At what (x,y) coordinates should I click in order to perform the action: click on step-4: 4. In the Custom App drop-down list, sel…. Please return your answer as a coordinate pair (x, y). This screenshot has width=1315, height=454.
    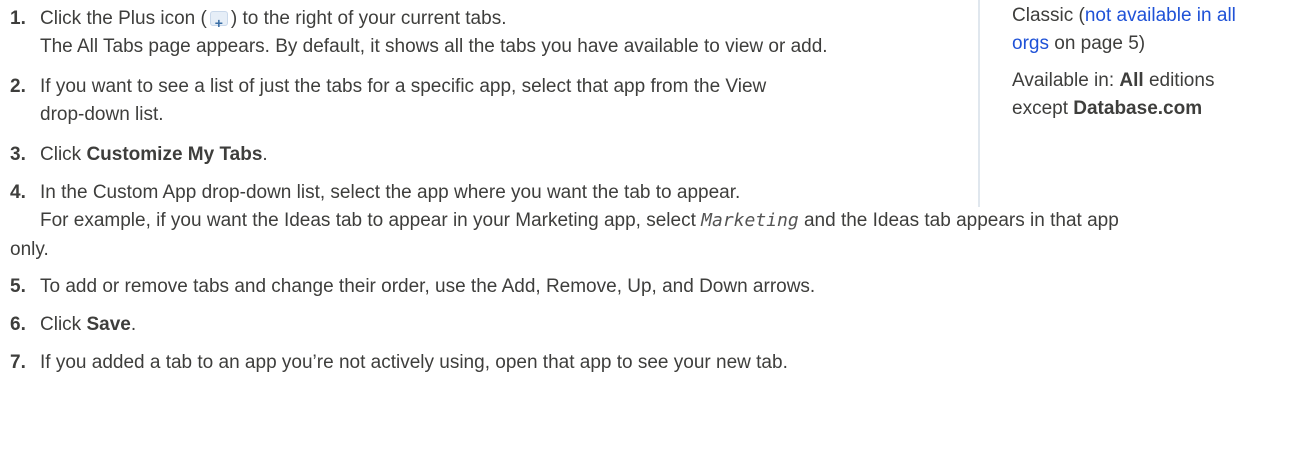
    Looking at the image, I should click on (564, 207).